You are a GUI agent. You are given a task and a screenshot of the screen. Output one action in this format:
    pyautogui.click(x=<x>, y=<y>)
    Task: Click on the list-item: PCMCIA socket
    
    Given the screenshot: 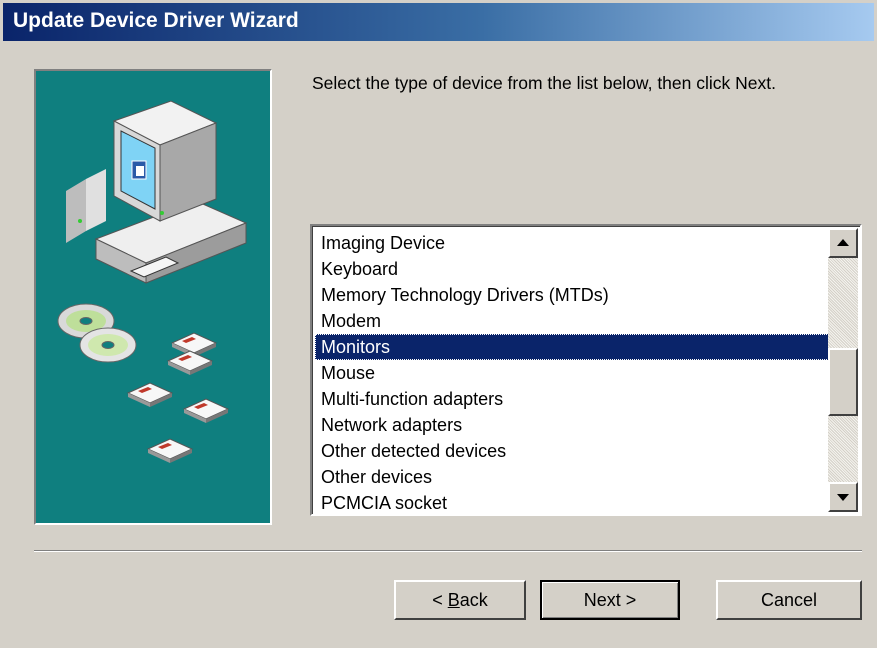 What is the action you would take?
    pyautogui.click(x=572, y=503)
    